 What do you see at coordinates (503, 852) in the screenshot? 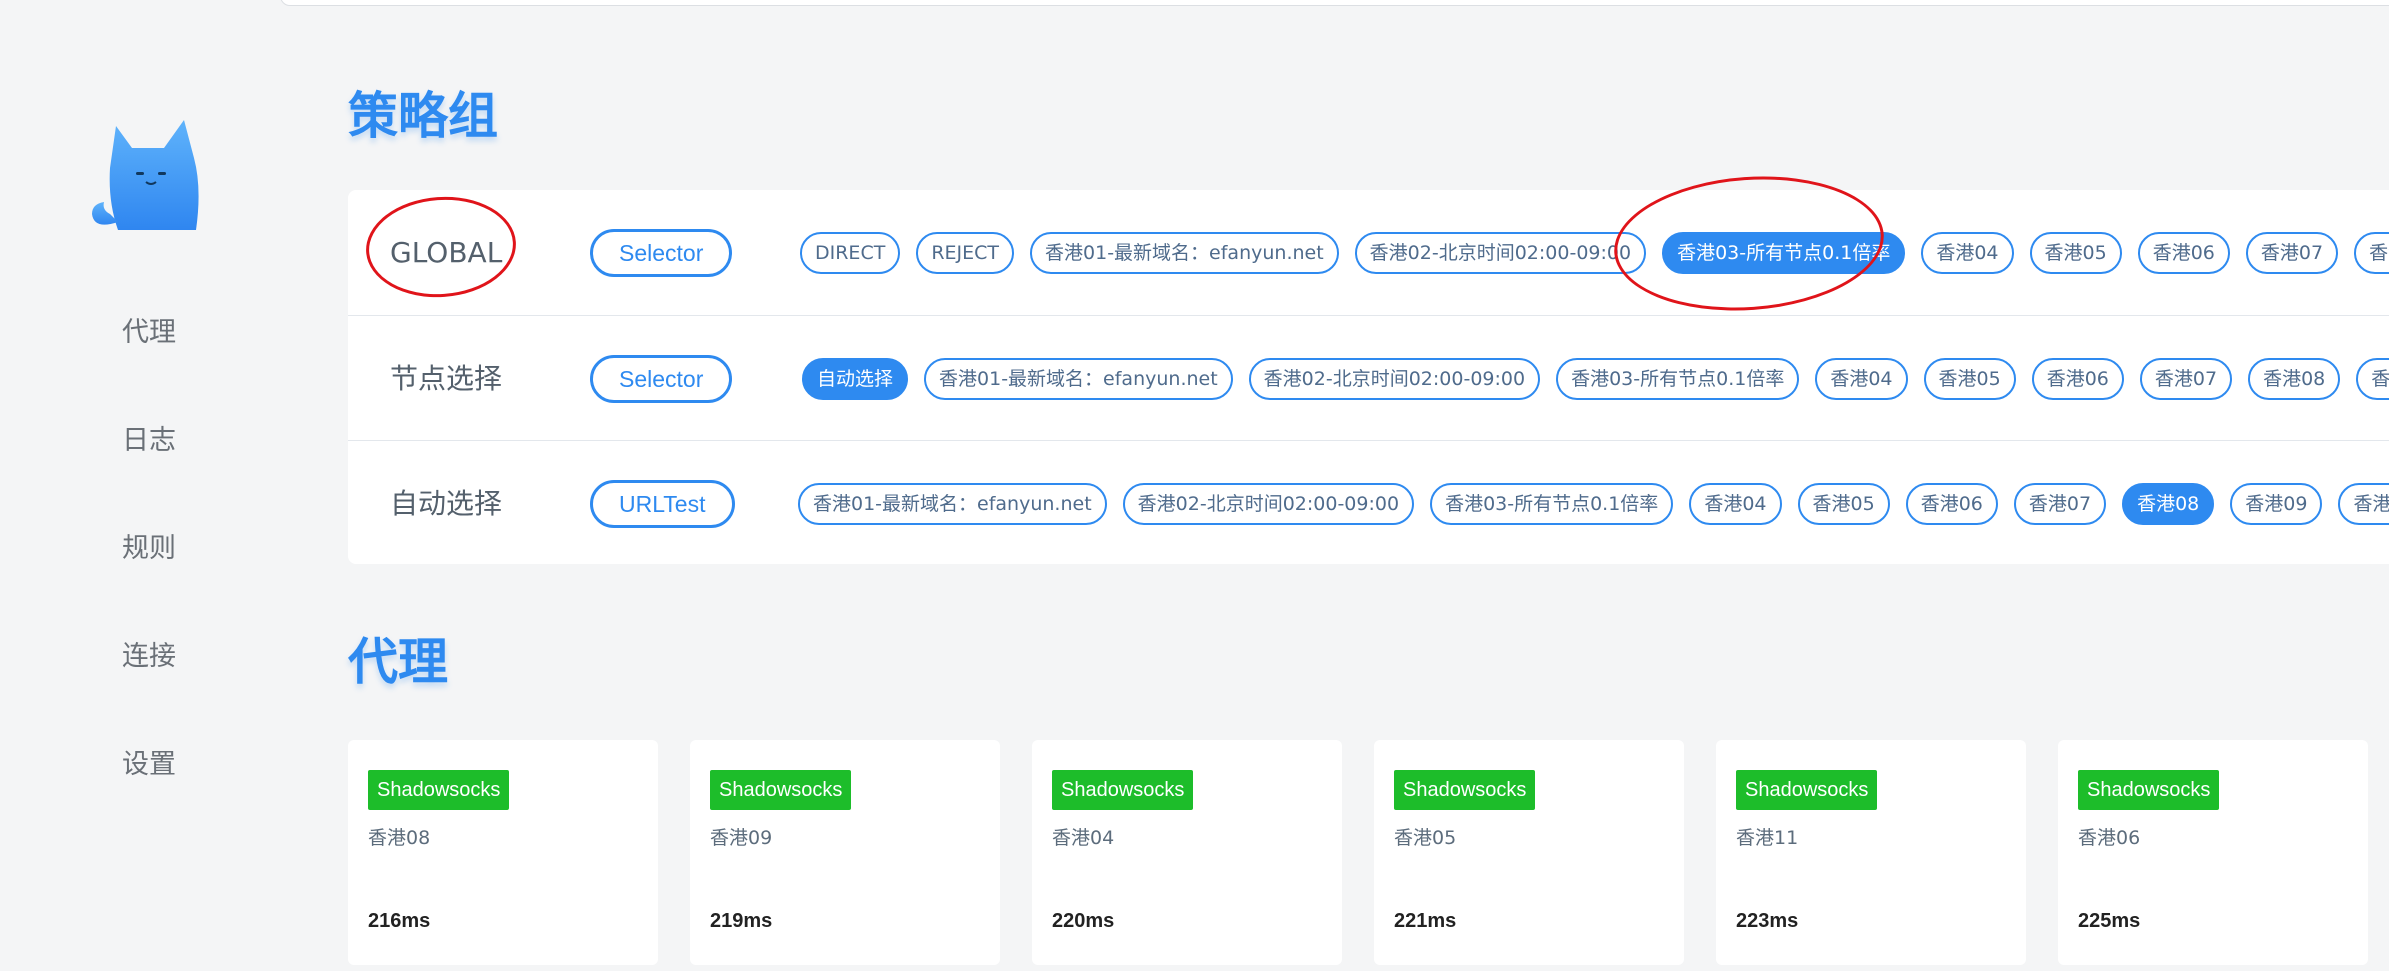
I see `proxy-card: Shadowsocks 香港08 216ms` at bounding box center [503, 852].